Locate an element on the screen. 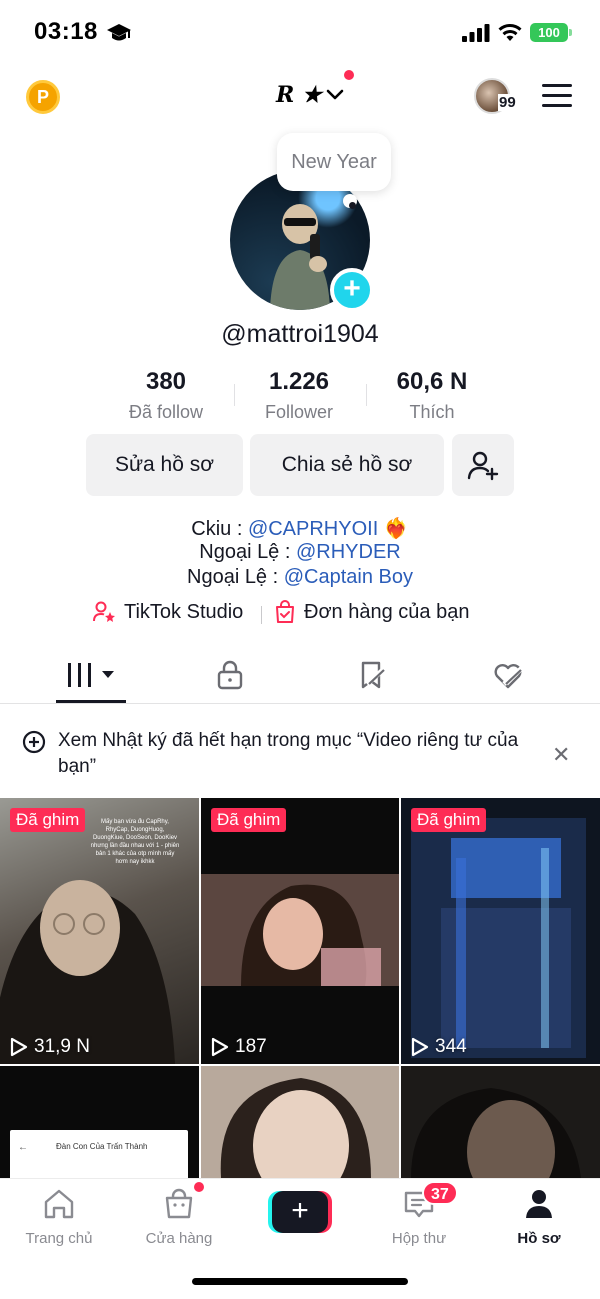 The image size is (600, 1299). view-count-text: 187 is located at coordinates (251, 1046).